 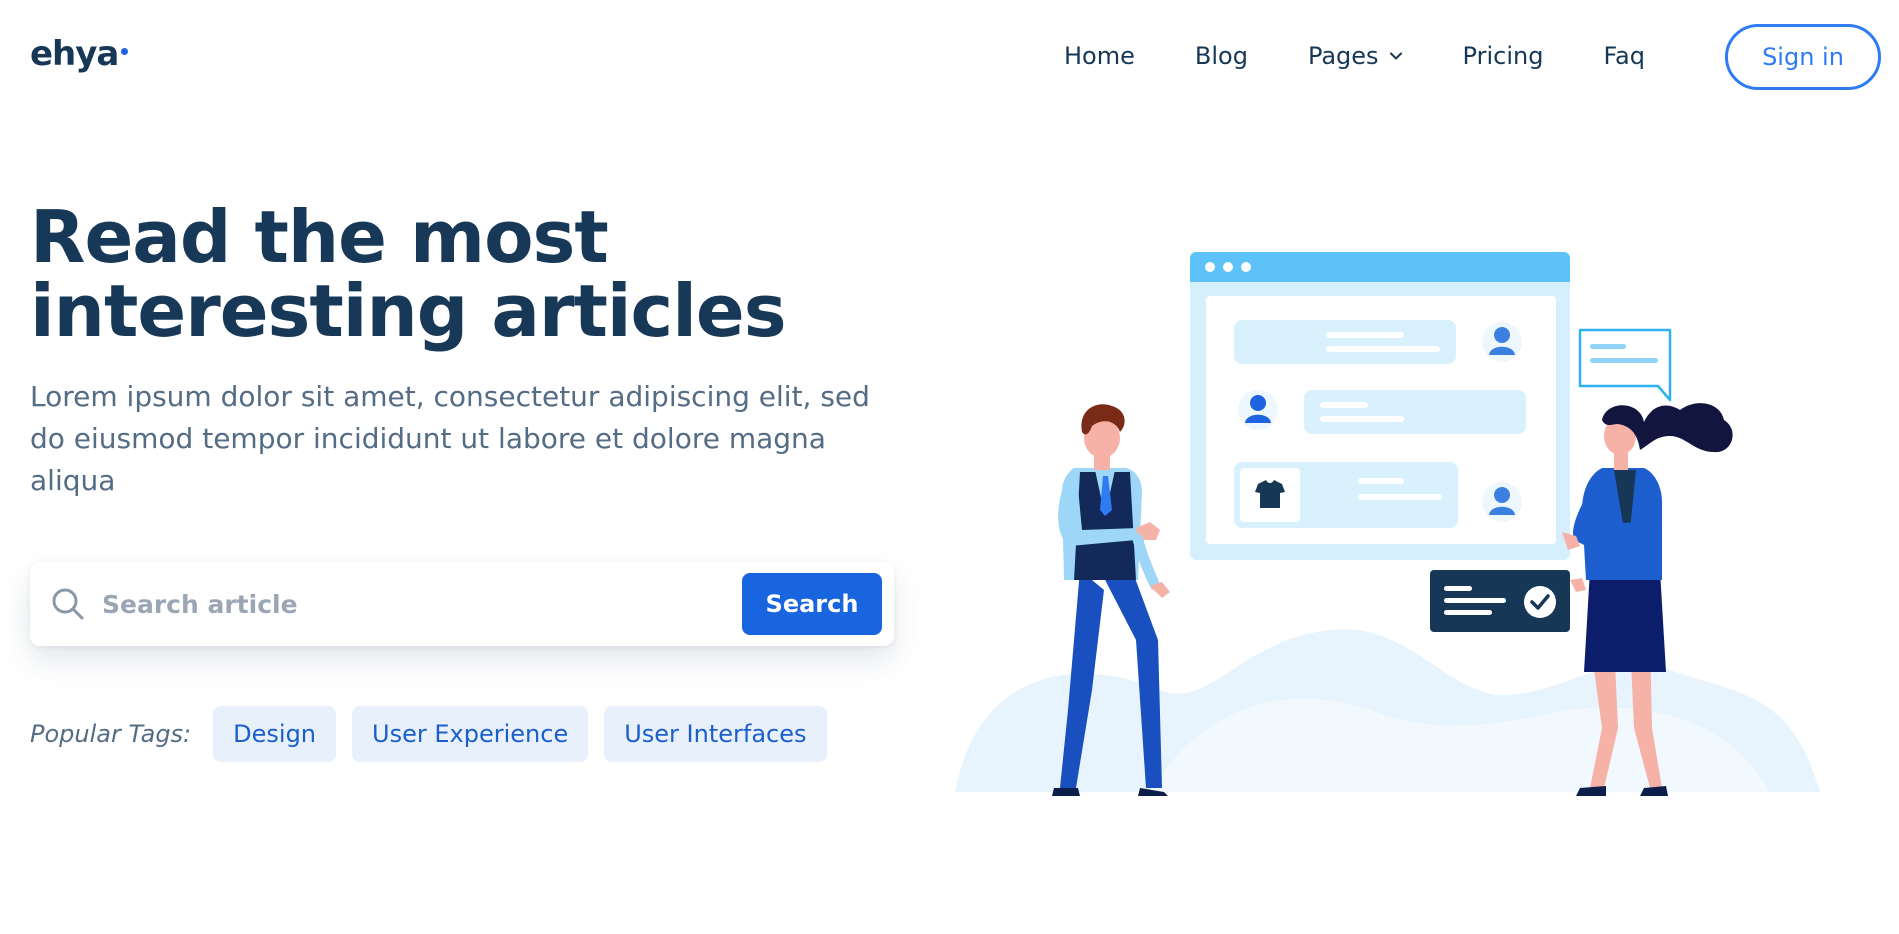 I want to click on nav-item-label: Blog, so click(x=1221, y=56).